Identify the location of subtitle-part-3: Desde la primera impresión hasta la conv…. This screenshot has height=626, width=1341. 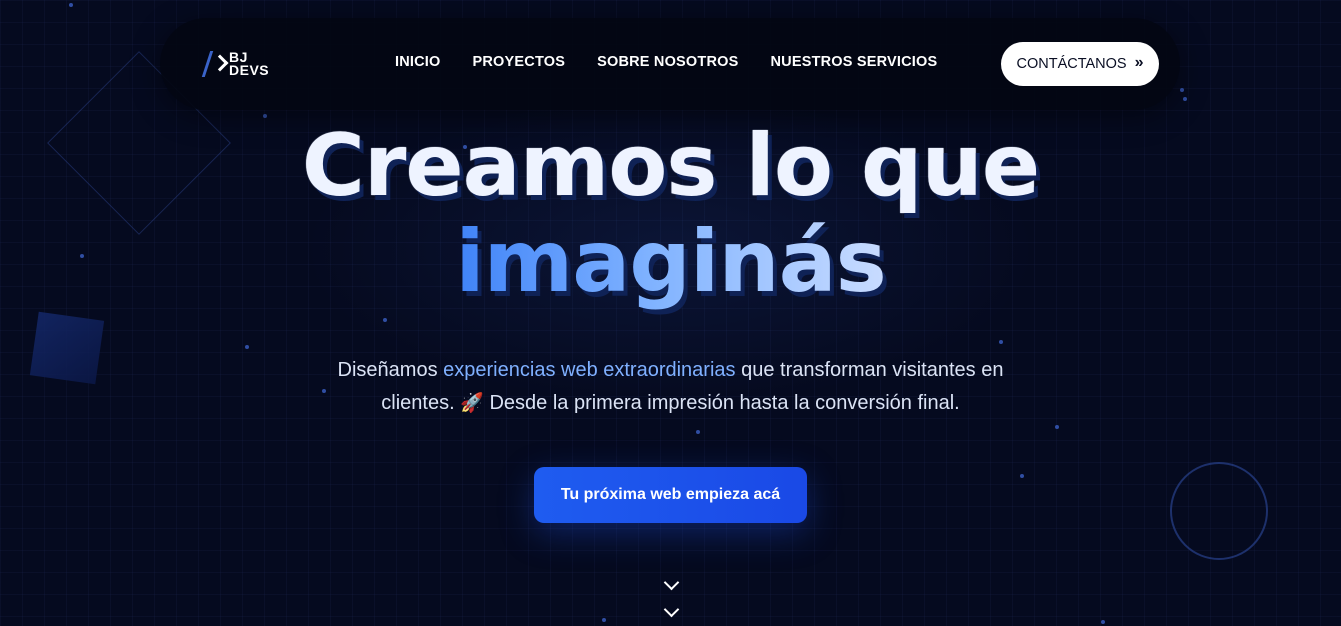
(721, 403).